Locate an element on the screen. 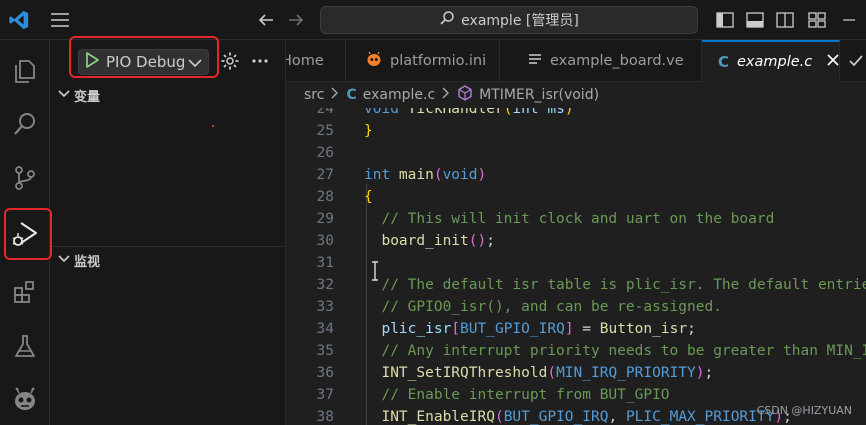 The width and height of the screenshot is (866, 425). line-number: 33 is located at coordinates (325, 307).